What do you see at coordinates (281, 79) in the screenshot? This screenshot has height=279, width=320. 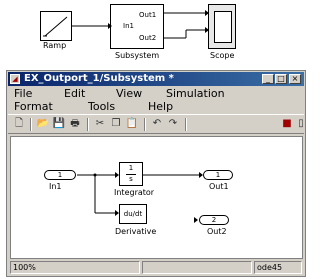 I see `maximize-button: □` at bounding box center [281, 79].